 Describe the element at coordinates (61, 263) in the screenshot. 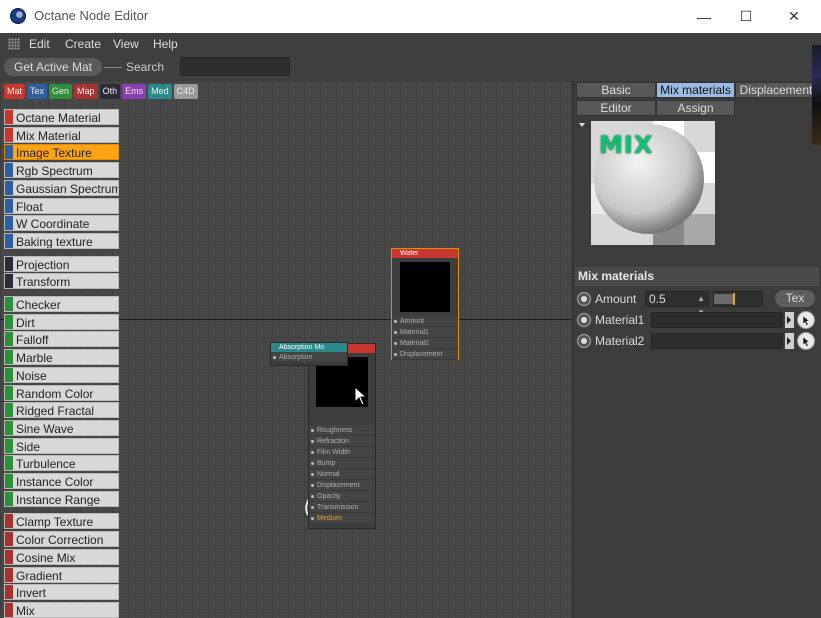

I see `node-type-button: Projection` at that location.